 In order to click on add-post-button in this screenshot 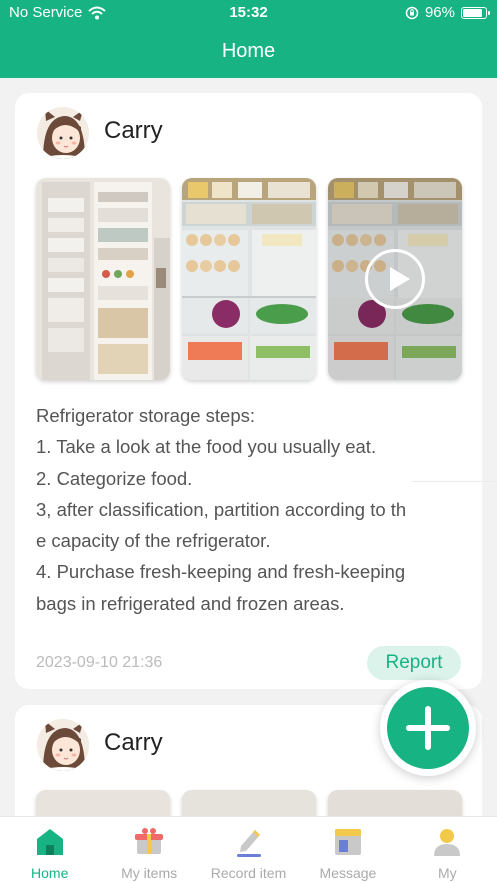, I will do `click(428, 728)`.